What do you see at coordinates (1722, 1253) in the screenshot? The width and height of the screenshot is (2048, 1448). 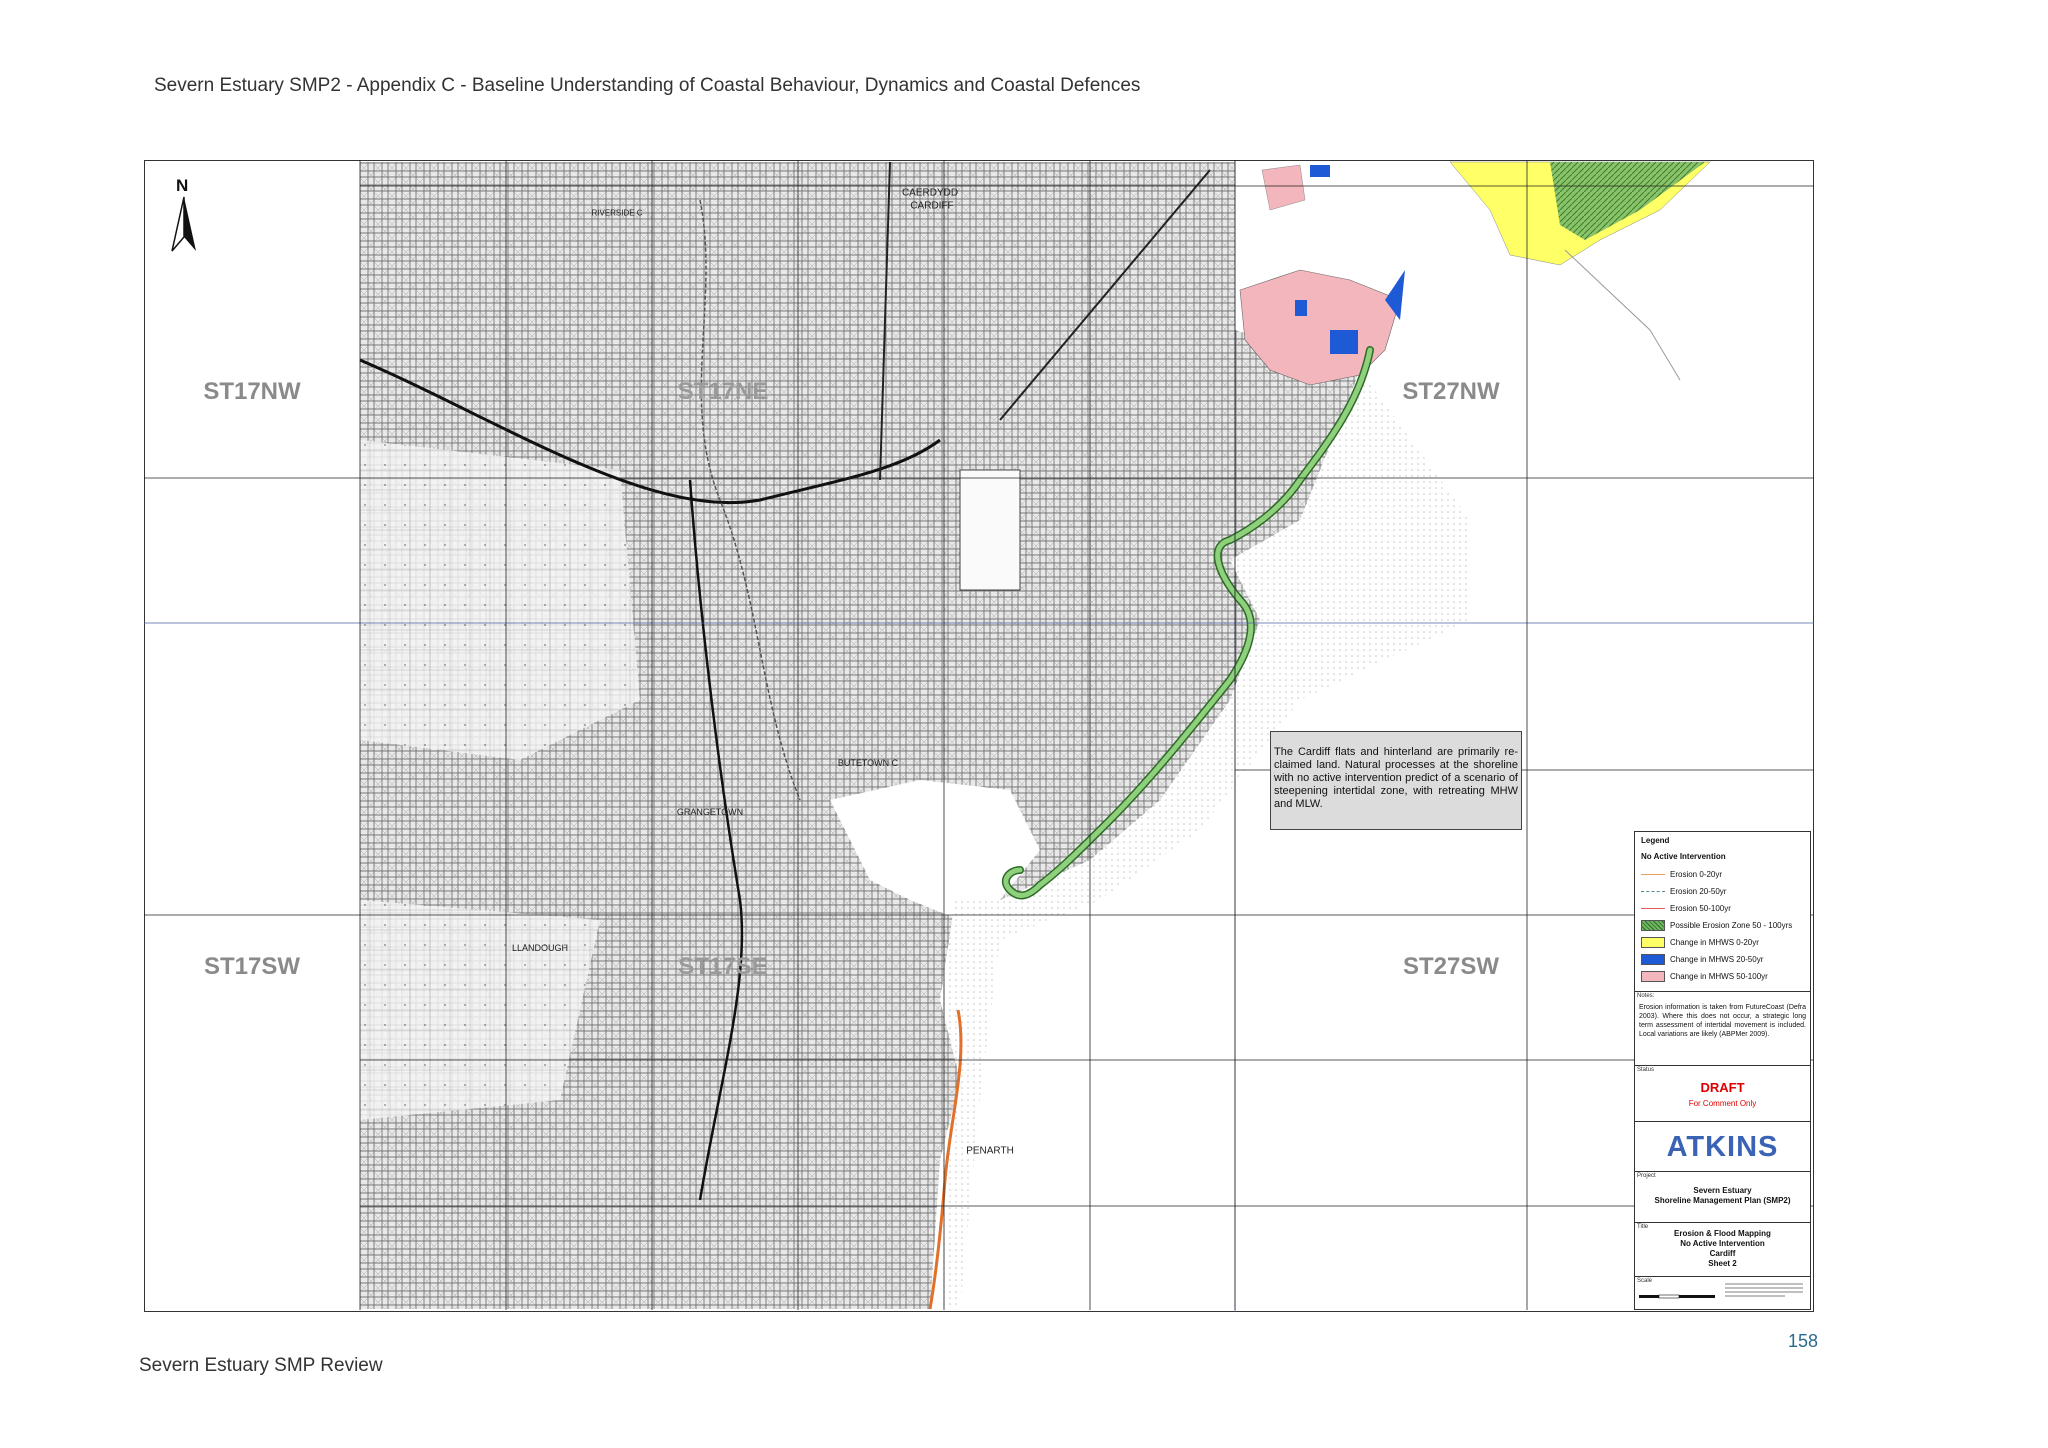 I see `drawing-title-line3: Cardiff` at bounding box center [1722, 1253].